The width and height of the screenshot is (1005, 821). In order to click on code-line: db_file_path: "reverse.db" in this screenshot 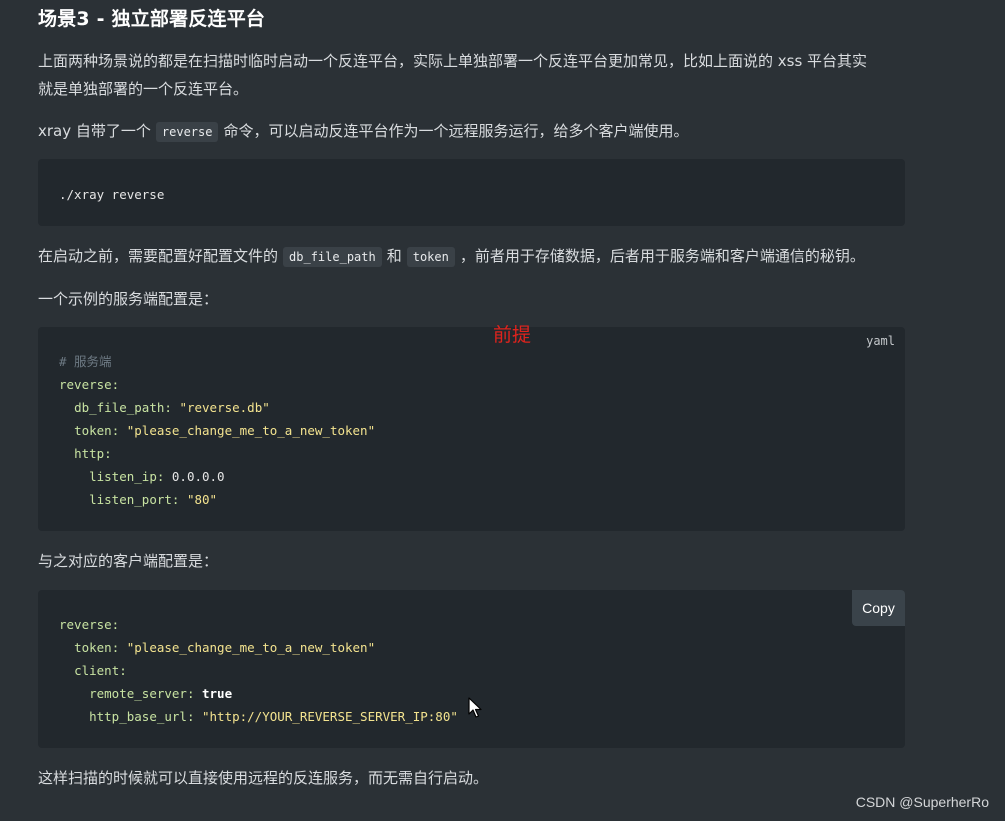, I will do `click(164, 407)`.